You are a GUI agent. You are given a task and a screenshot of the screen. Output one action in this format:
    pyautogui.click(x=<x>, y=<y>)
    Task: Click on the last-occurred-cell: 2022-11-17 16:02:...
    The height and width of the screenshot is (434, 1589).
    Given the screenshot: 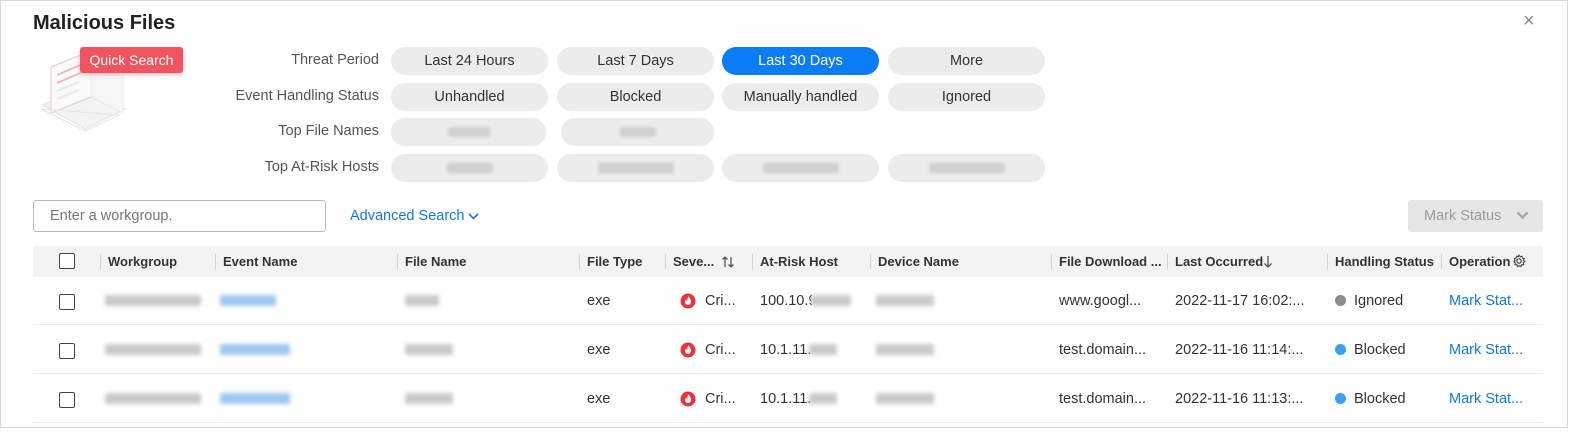 What is the action you would take?
    pyautogui.click(x=1240, y=301)
    